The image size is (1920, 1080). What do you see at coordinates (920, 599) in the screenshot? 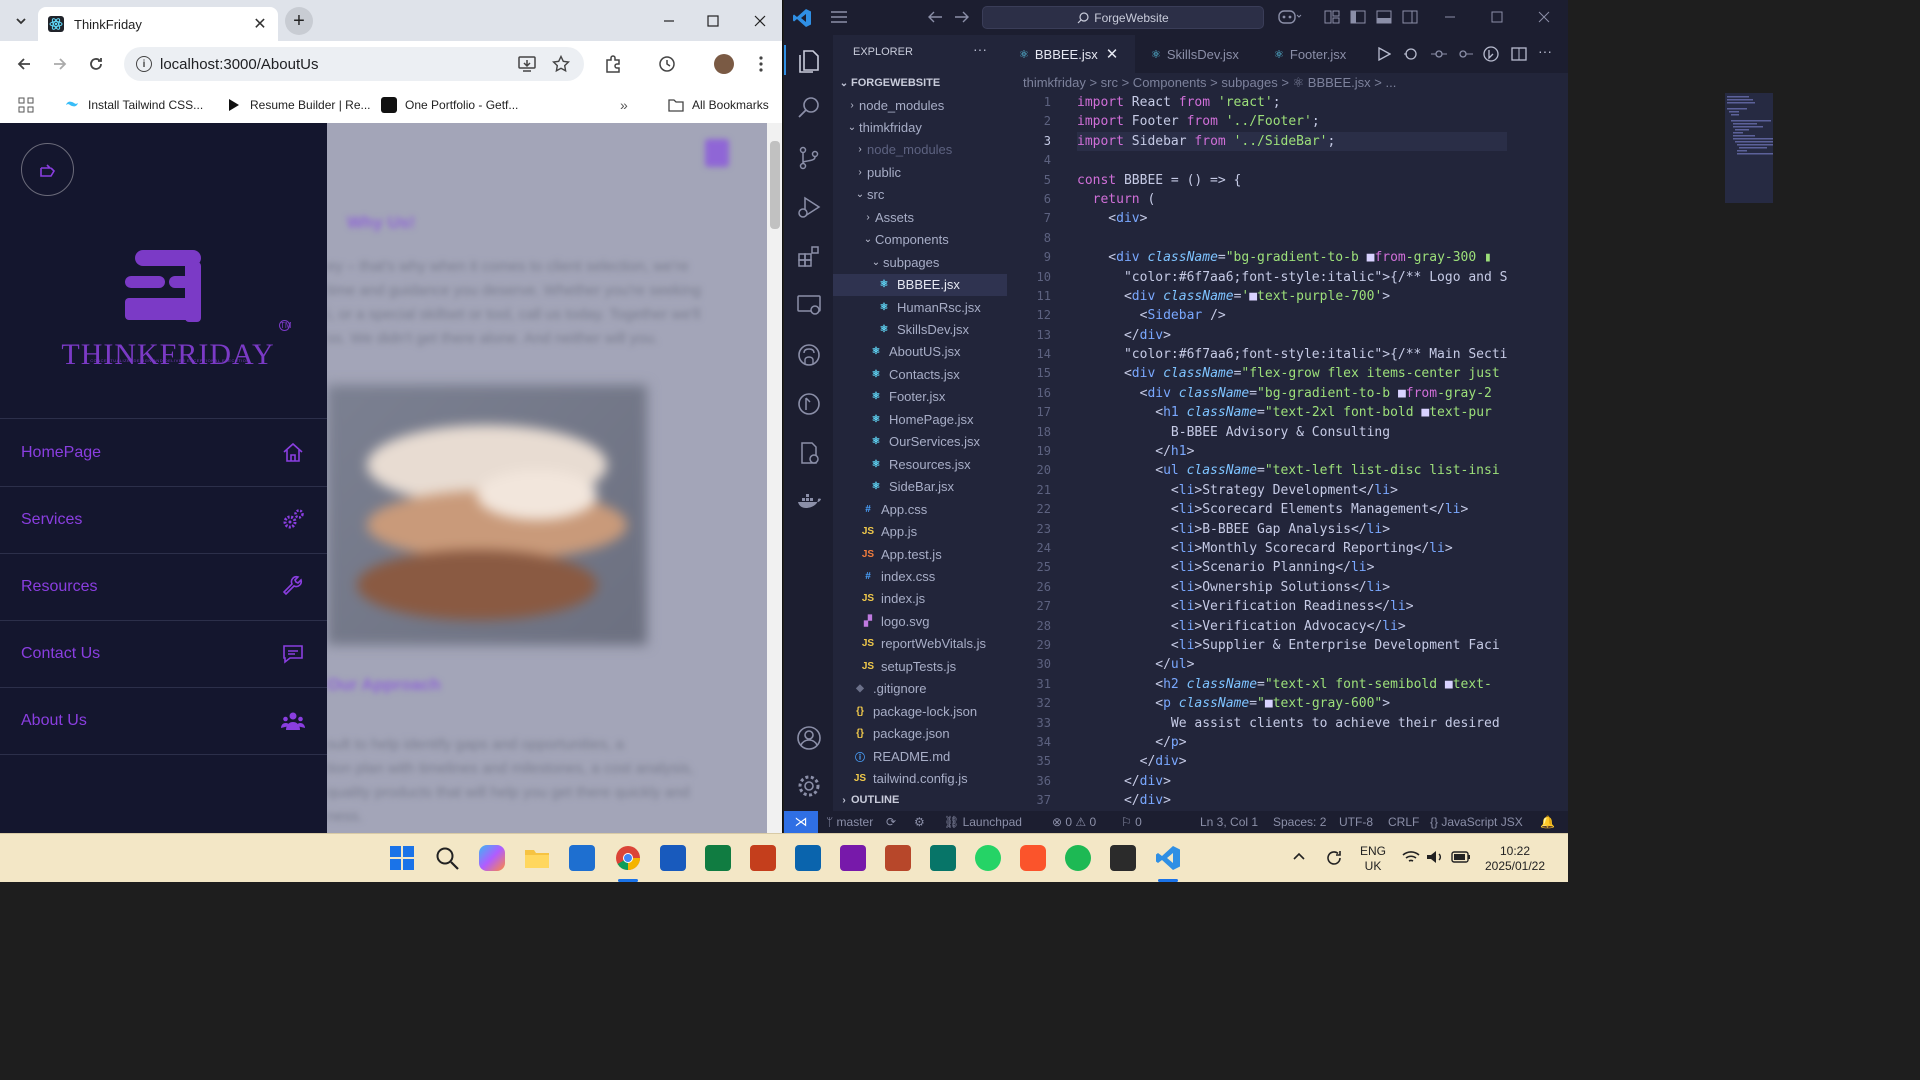
I see `tree-file: JS index.js` at bounding box center [920, 599].